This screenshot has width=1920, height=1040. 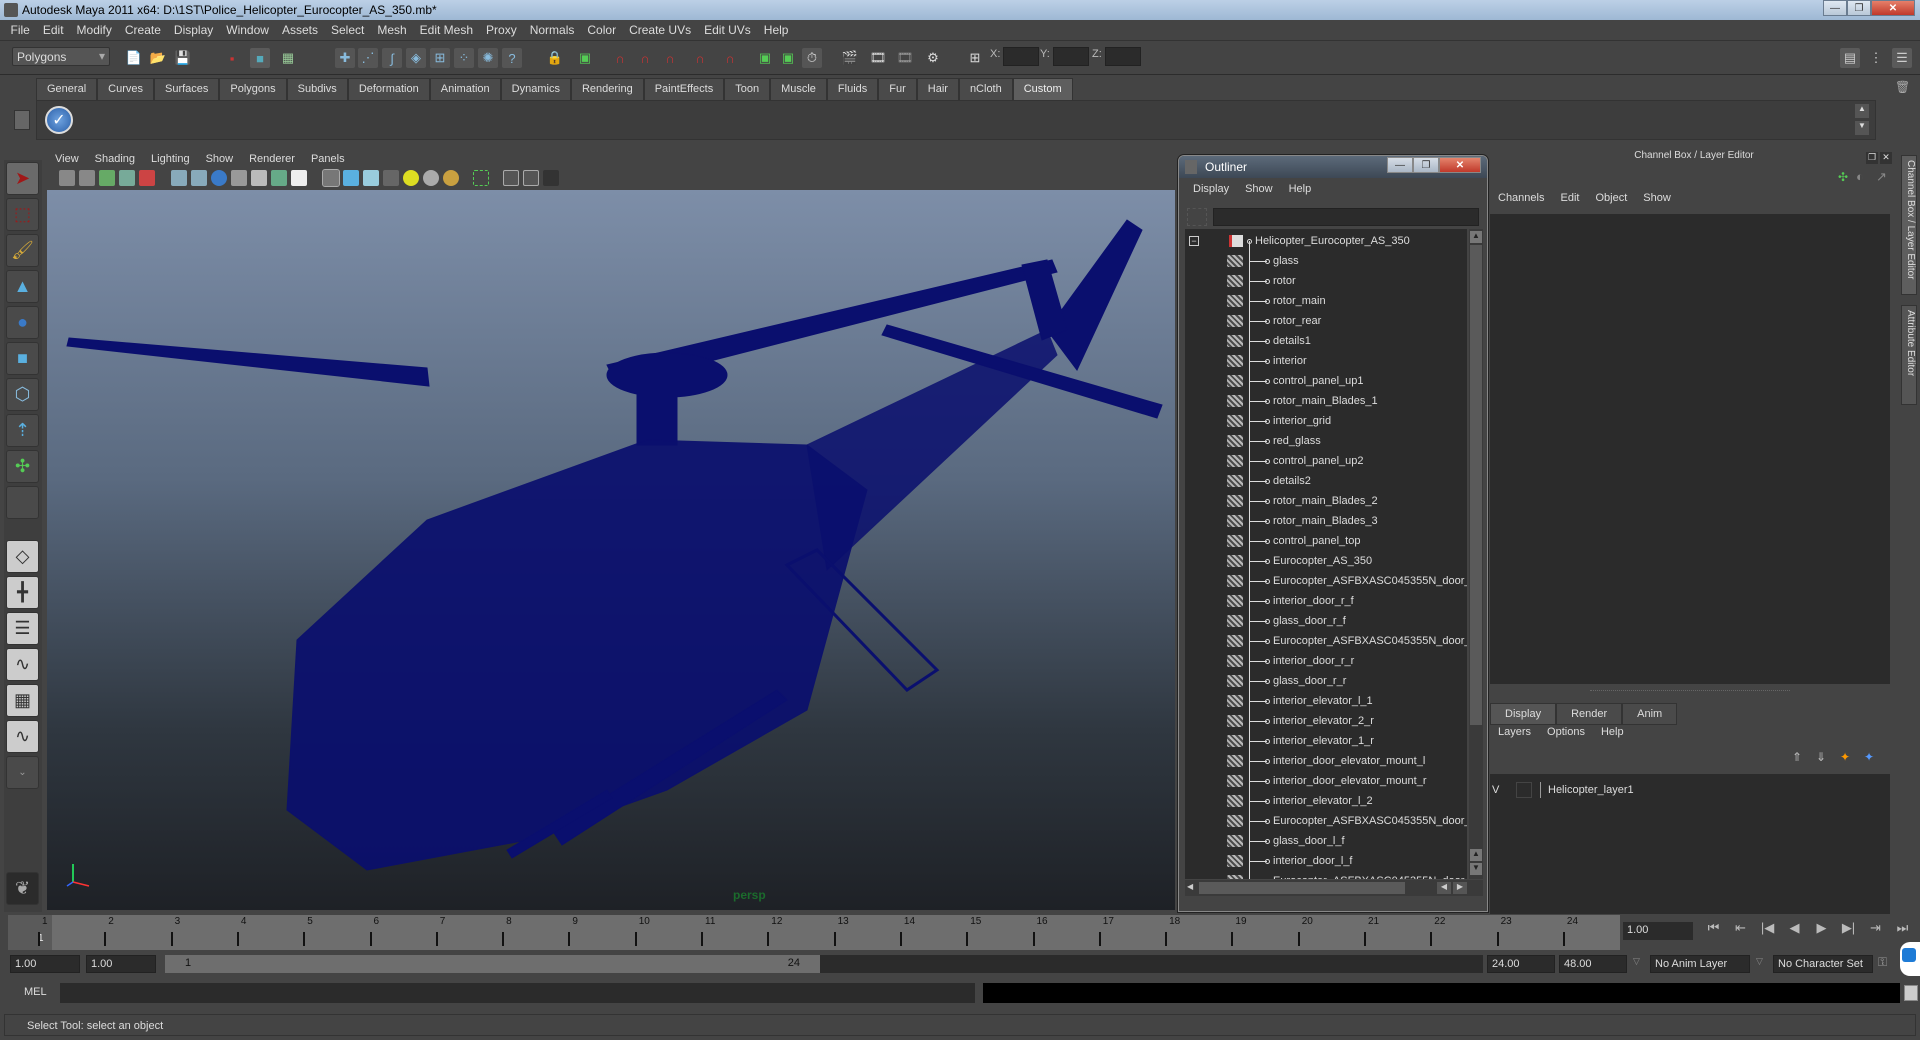 What do you see at coordinates (416, 58) in the screenshot?
I see `snap-plane-icon: ◈` at bounding box center [416, 58].